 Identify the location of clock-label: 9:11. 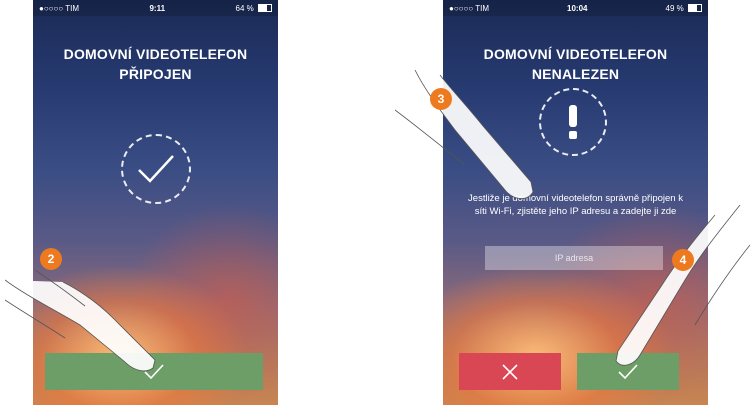
(157, 8).